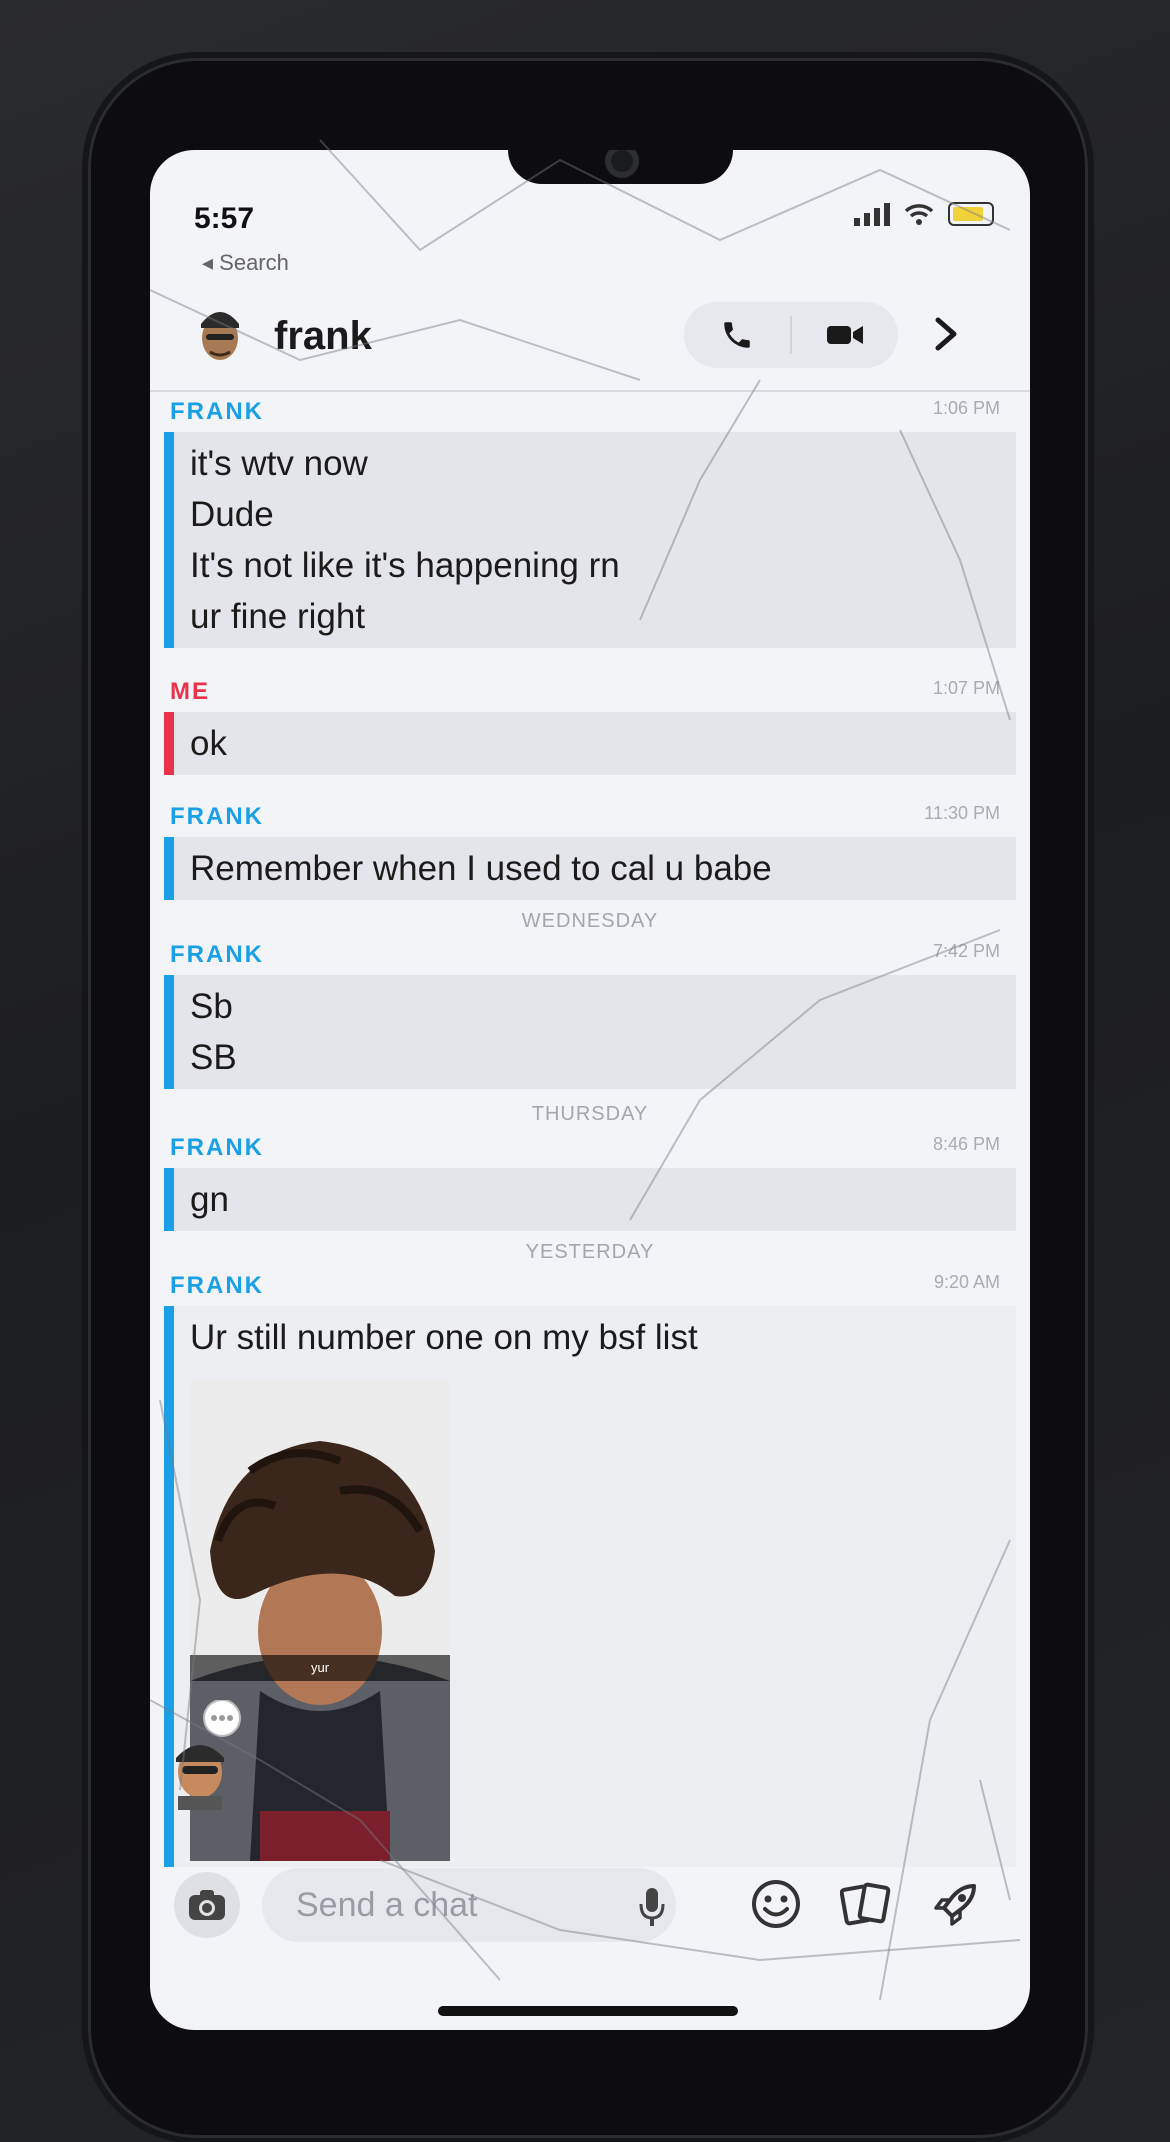 The width and height of the screenshot is (1170, 2142). Describe the element at coordinates (872, 214) in the screenshot. I see `signal-icon` at that location.